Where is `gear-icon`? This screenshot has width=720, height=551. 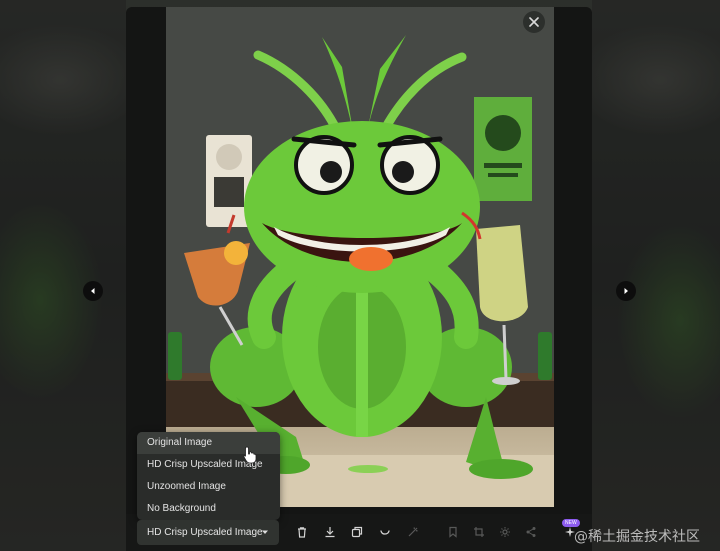 gear-icon is located at coordinates (505, 532).